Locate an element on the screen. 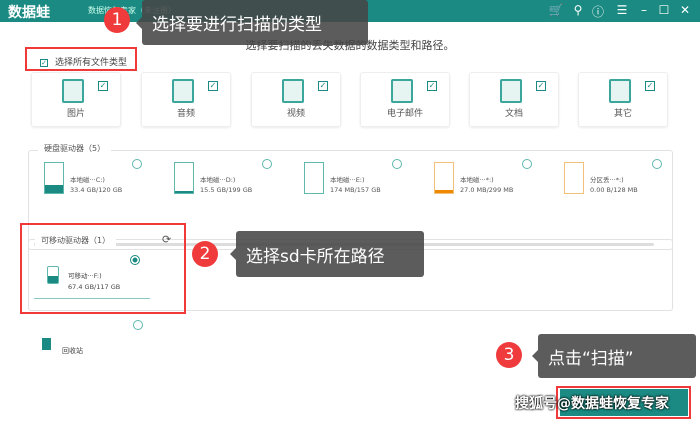  cart-icon: 🛒 is located at coordinates (556, 10).